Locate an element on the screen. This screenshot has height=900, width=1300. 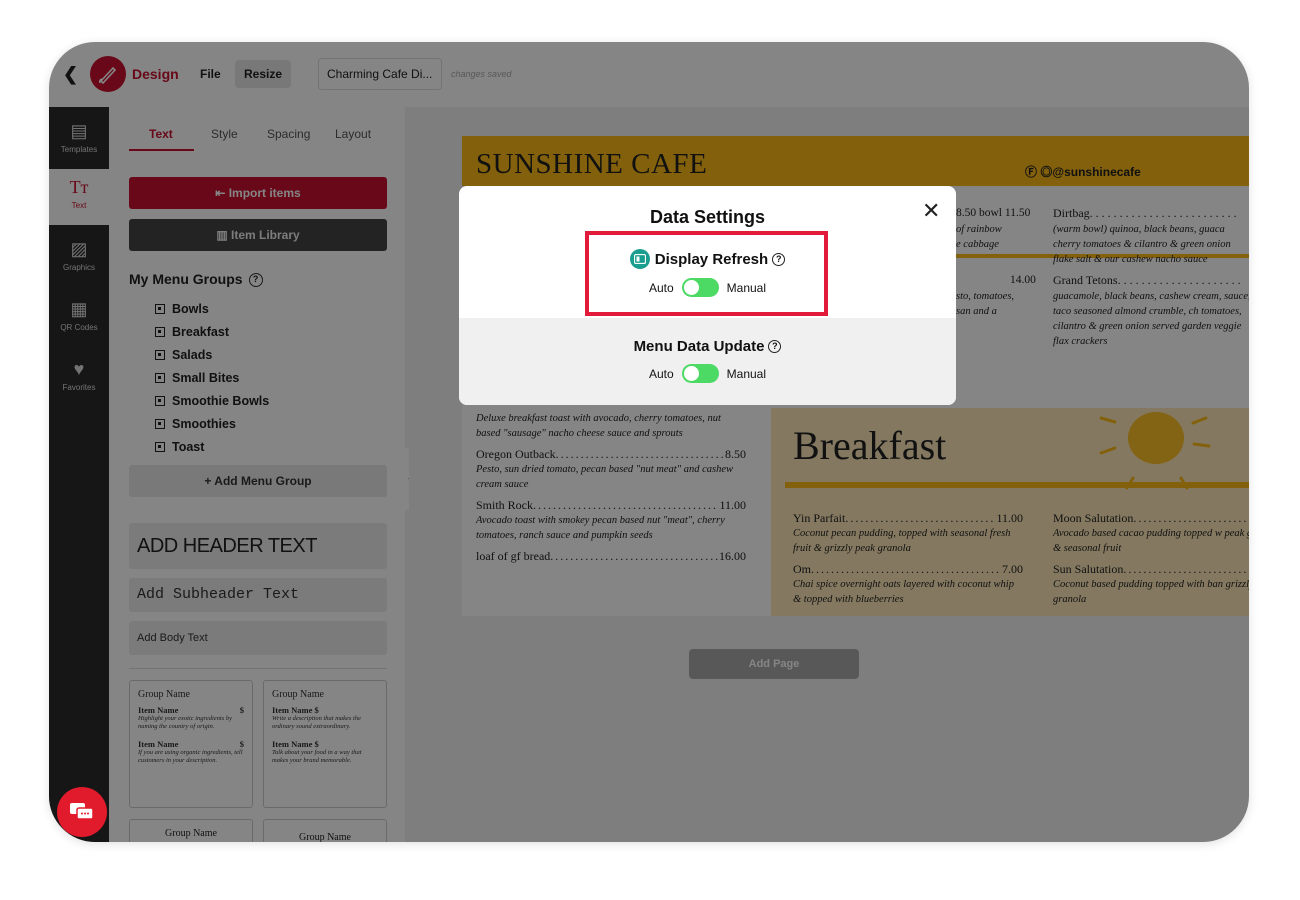
chat-button is located at coordinates (82, 812).